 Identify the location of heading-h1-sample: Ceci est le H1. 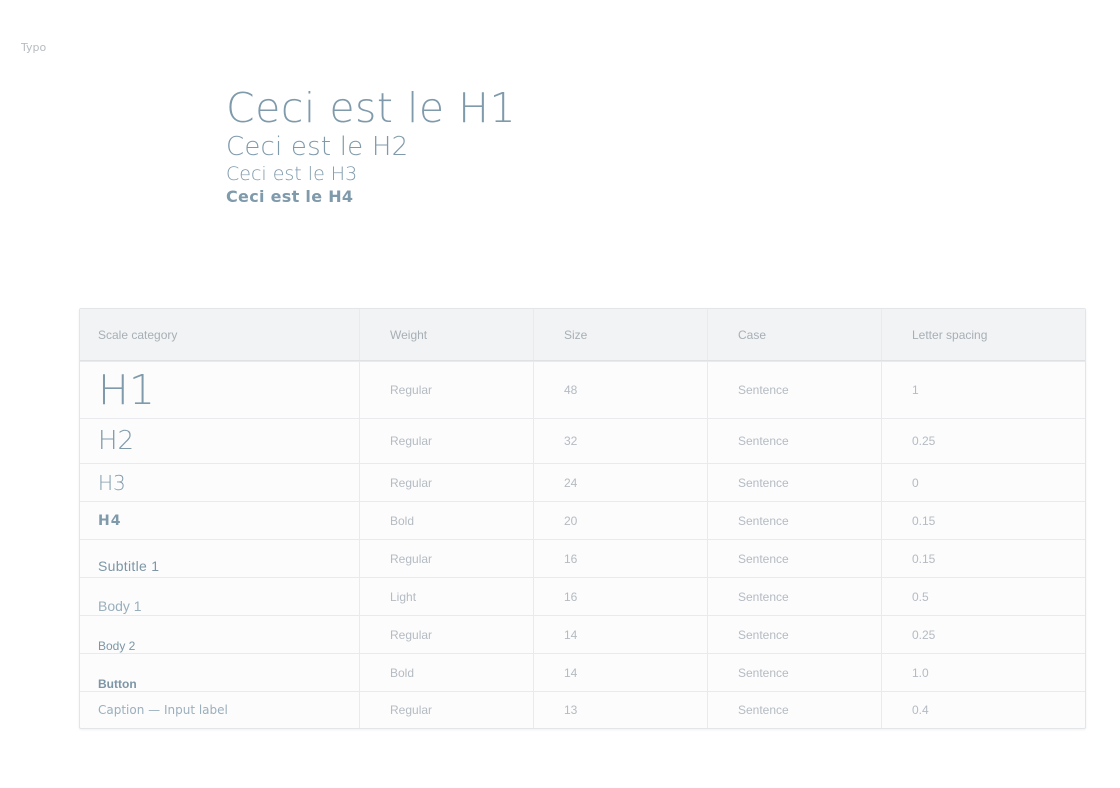
(371, 108).